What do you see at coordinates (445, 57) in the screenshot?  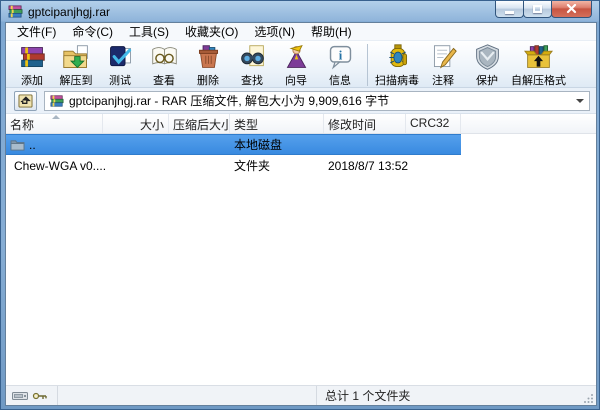 I see `comment-icon` at bounding box center [445, 57].